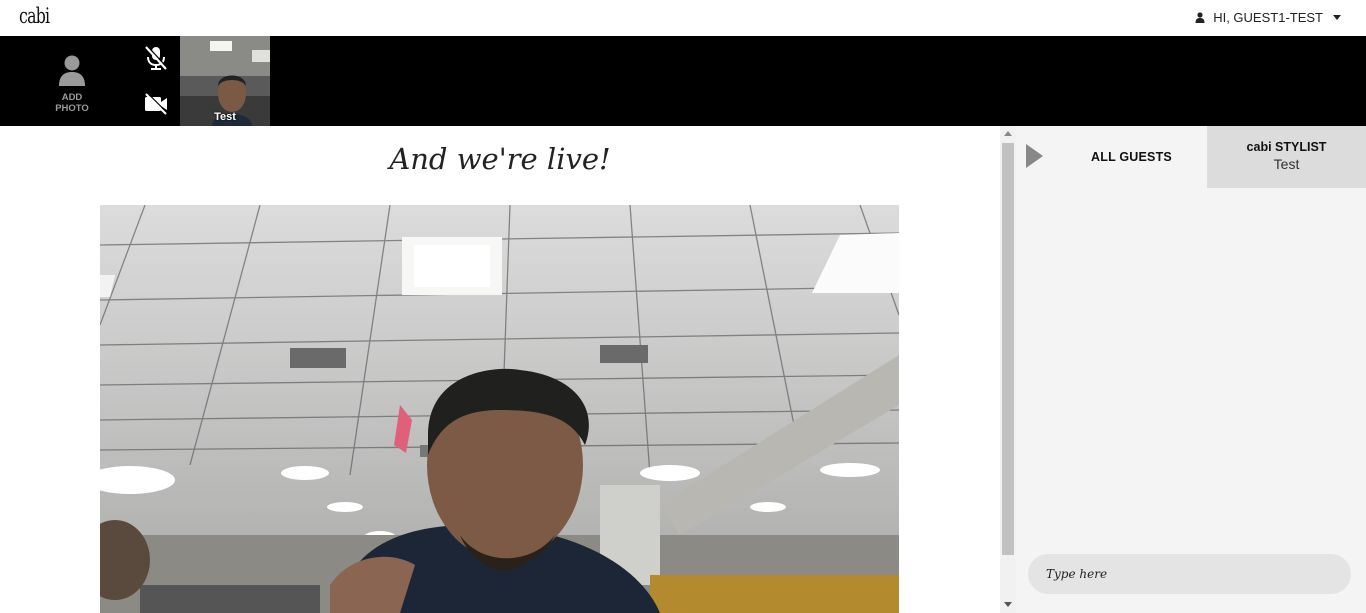 The width and height of the screenshot is (1366, 613). I want to click on mic-off-icon, so click(156, 57).